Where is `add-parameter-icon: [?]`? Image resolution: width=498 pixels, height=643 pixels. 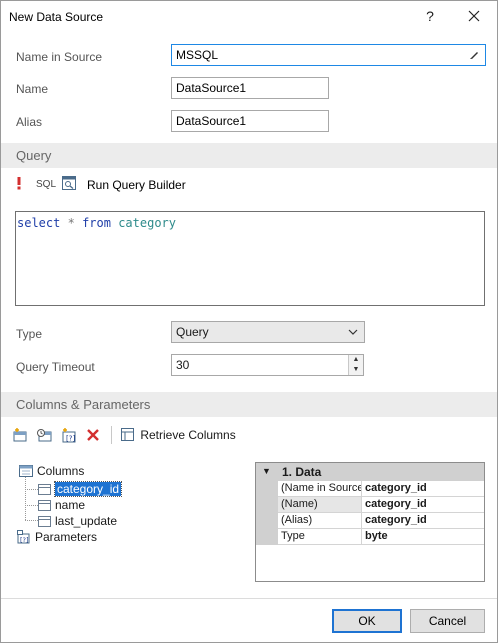
add-parameter-icon: [?] is located at coordinates (69, 435).